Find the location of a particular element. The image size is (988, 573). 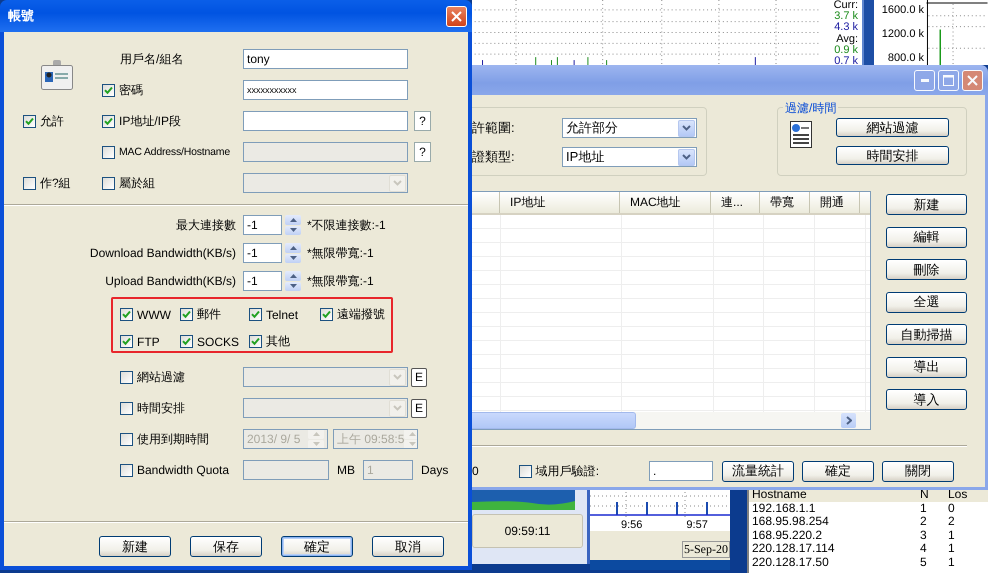

table-cell-text: 192.168.1.1 is located at coordinates (784, 508).